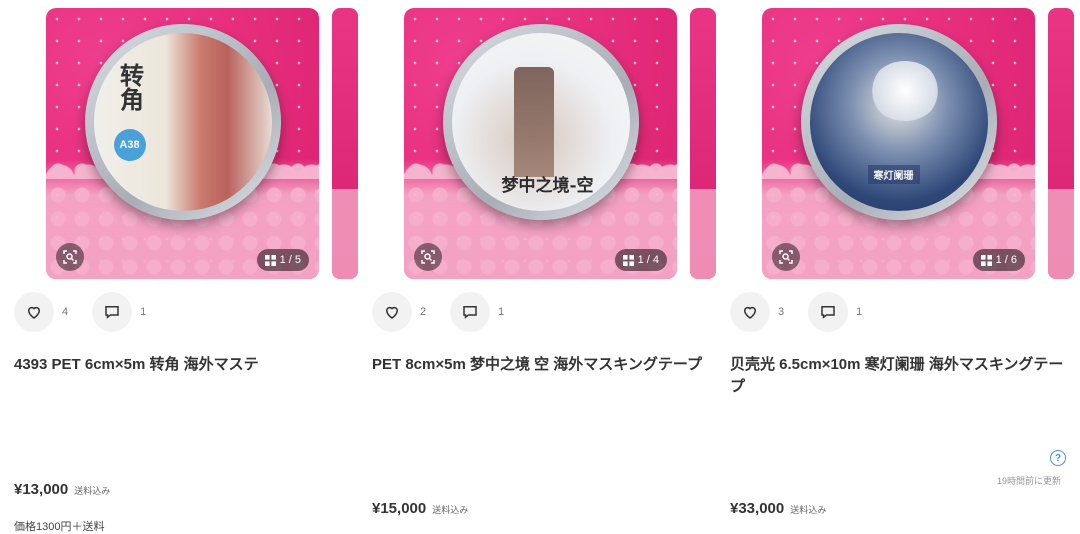  Describe the element at coordinates (423, 312) in the screenshot. I see `like-count: 2` at that location.